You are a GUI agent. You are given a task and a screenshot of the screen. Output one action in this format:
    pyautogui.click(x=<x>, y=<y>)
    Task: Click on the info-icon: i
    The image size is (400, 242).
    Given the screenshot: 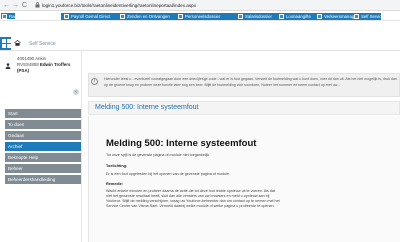 What is the action you would take?
    pyautogui.click(x=94, y=81)
    